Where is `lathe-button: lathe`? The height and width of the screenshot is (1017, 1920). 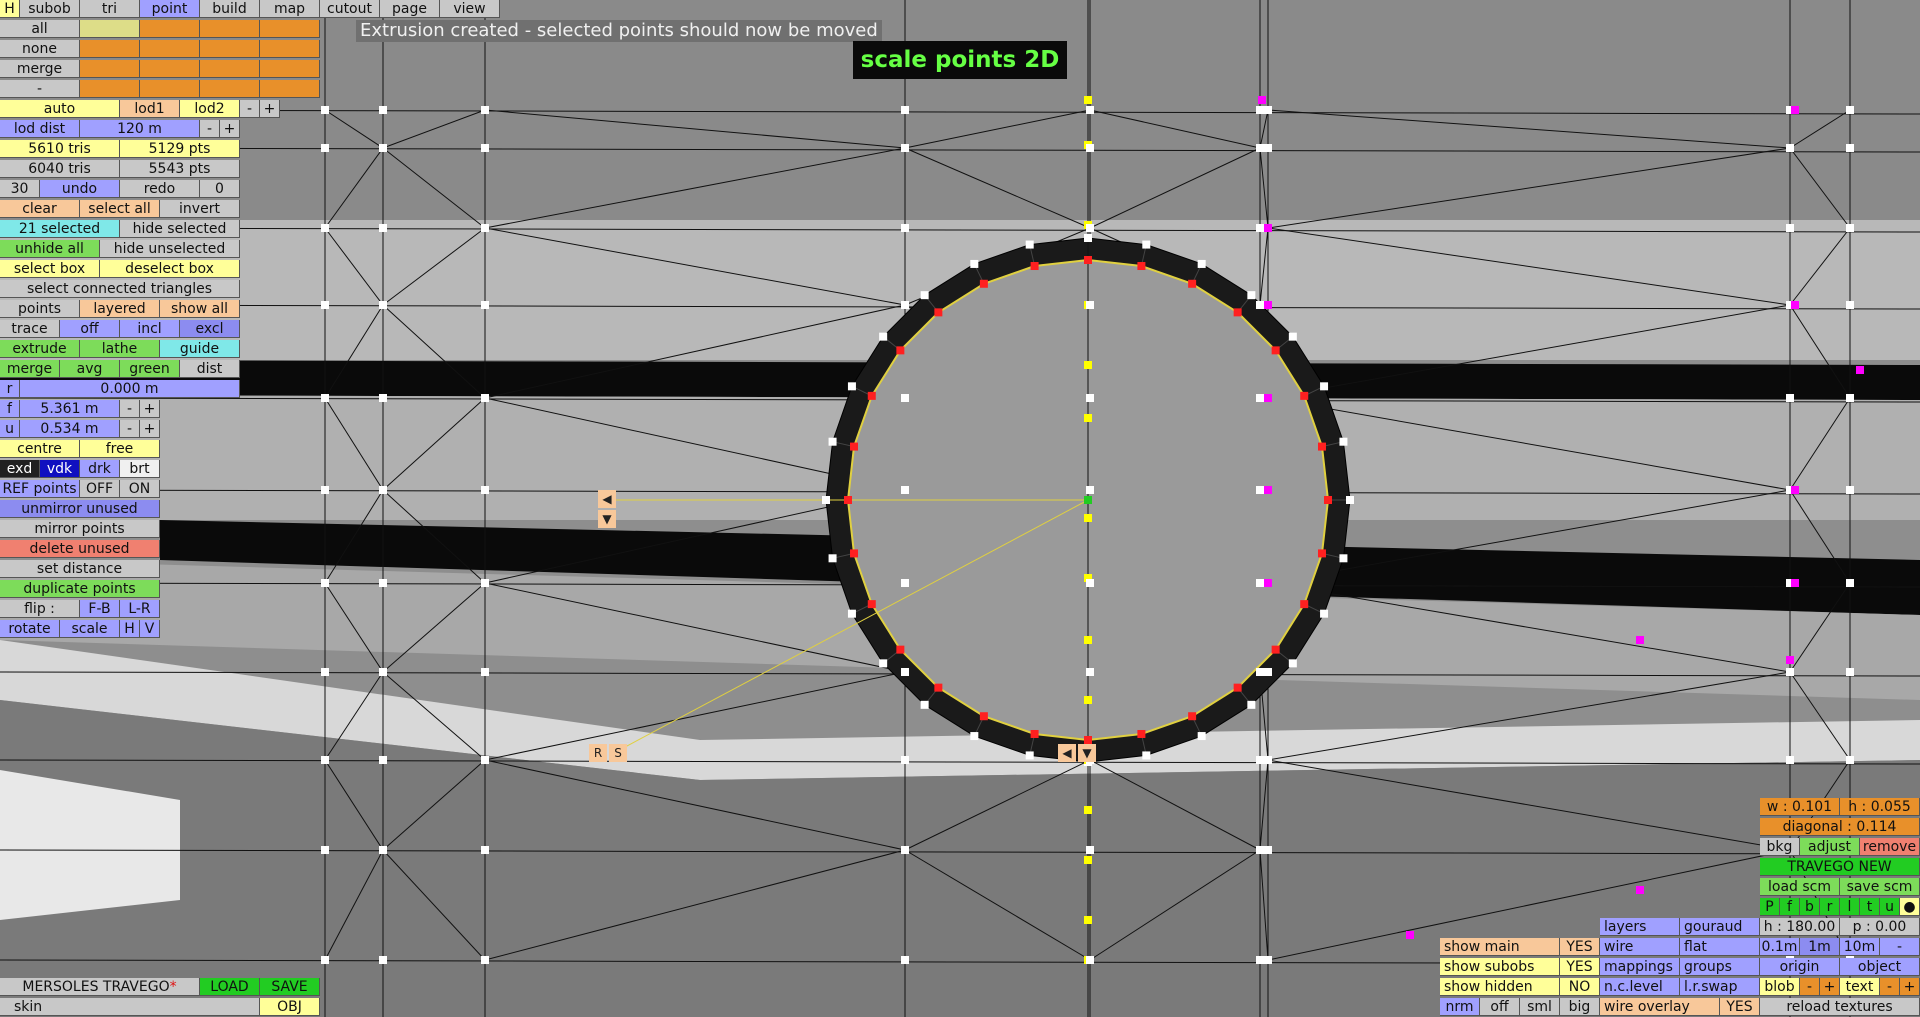 lathe-button: lathe is located at coordinates (120, 349).